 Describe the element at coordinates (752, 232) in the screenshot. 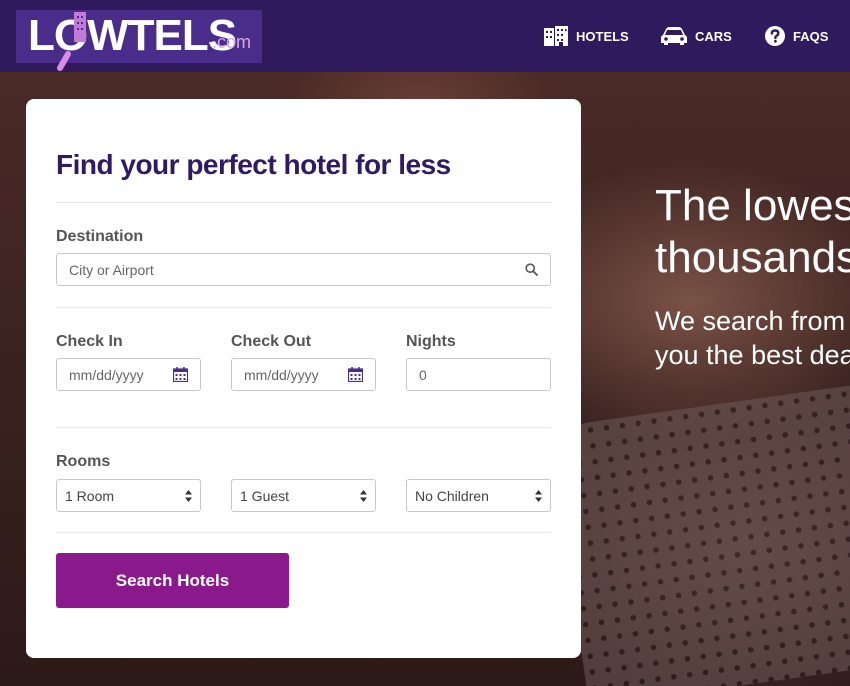

I see `hero-headline: The lowes thousands` at that location.